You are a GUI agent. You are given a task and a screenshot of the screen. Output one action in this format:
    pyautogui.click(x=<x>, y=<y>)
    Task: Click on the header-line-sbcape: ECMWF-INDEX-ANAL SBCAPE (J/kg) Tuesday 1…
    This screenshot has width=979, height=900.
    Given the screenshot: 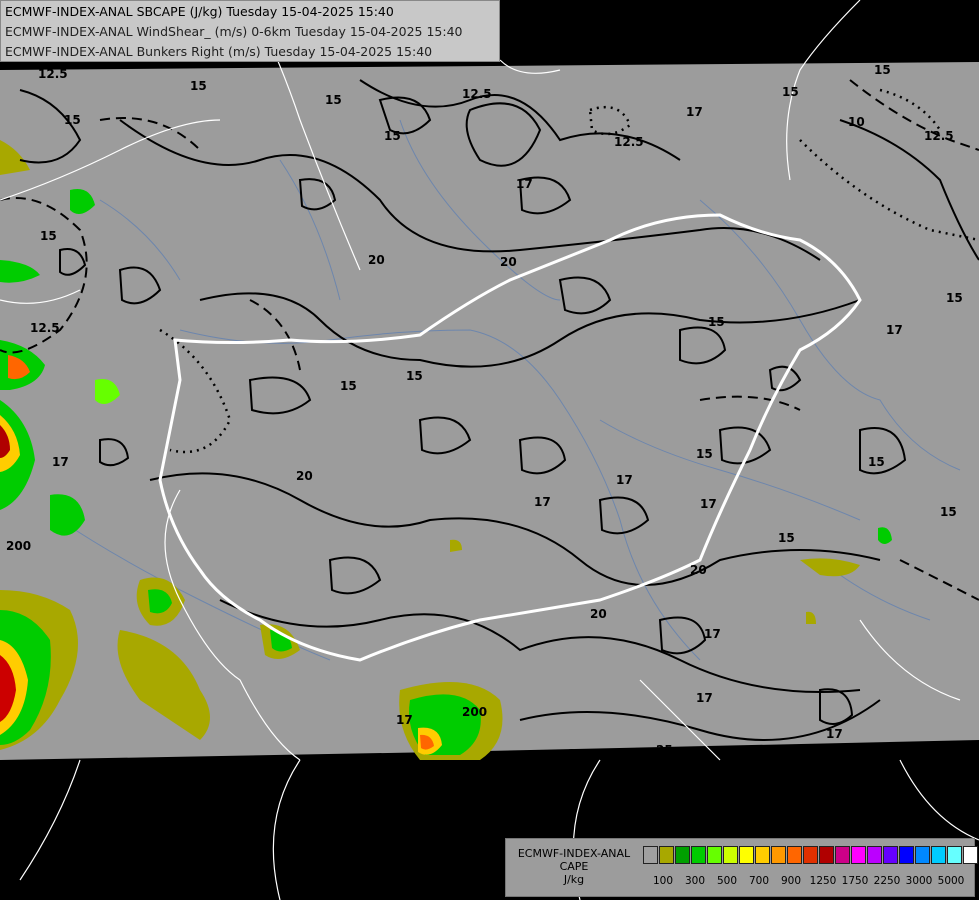 What is the action you would take?
    pyautogui.click(x=199, y=11)
    